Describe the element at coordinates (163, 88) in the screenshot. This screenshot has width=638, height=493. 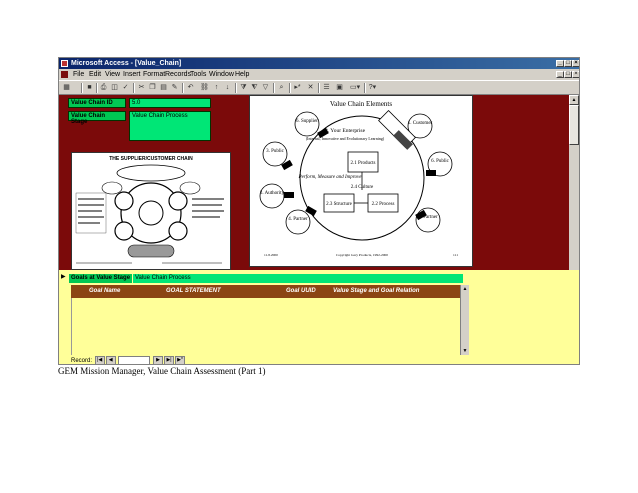
I see `paste-icon: ▤` at that location.